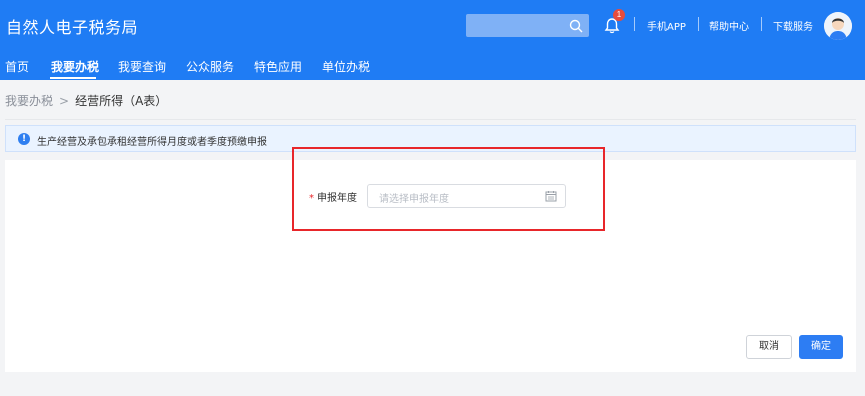 The image size is (865, 396). Describe the element at coordinates (29, 101) in the screenshot. I see `breadcrumb-parent: 我要办税` at that location.